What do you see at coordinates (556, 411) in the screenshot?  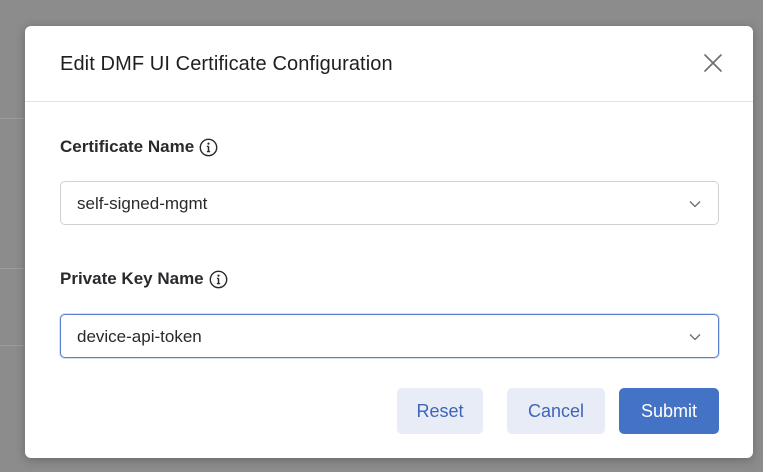 I see `cancel-button: Cancel` at bounding box center [556, 411].